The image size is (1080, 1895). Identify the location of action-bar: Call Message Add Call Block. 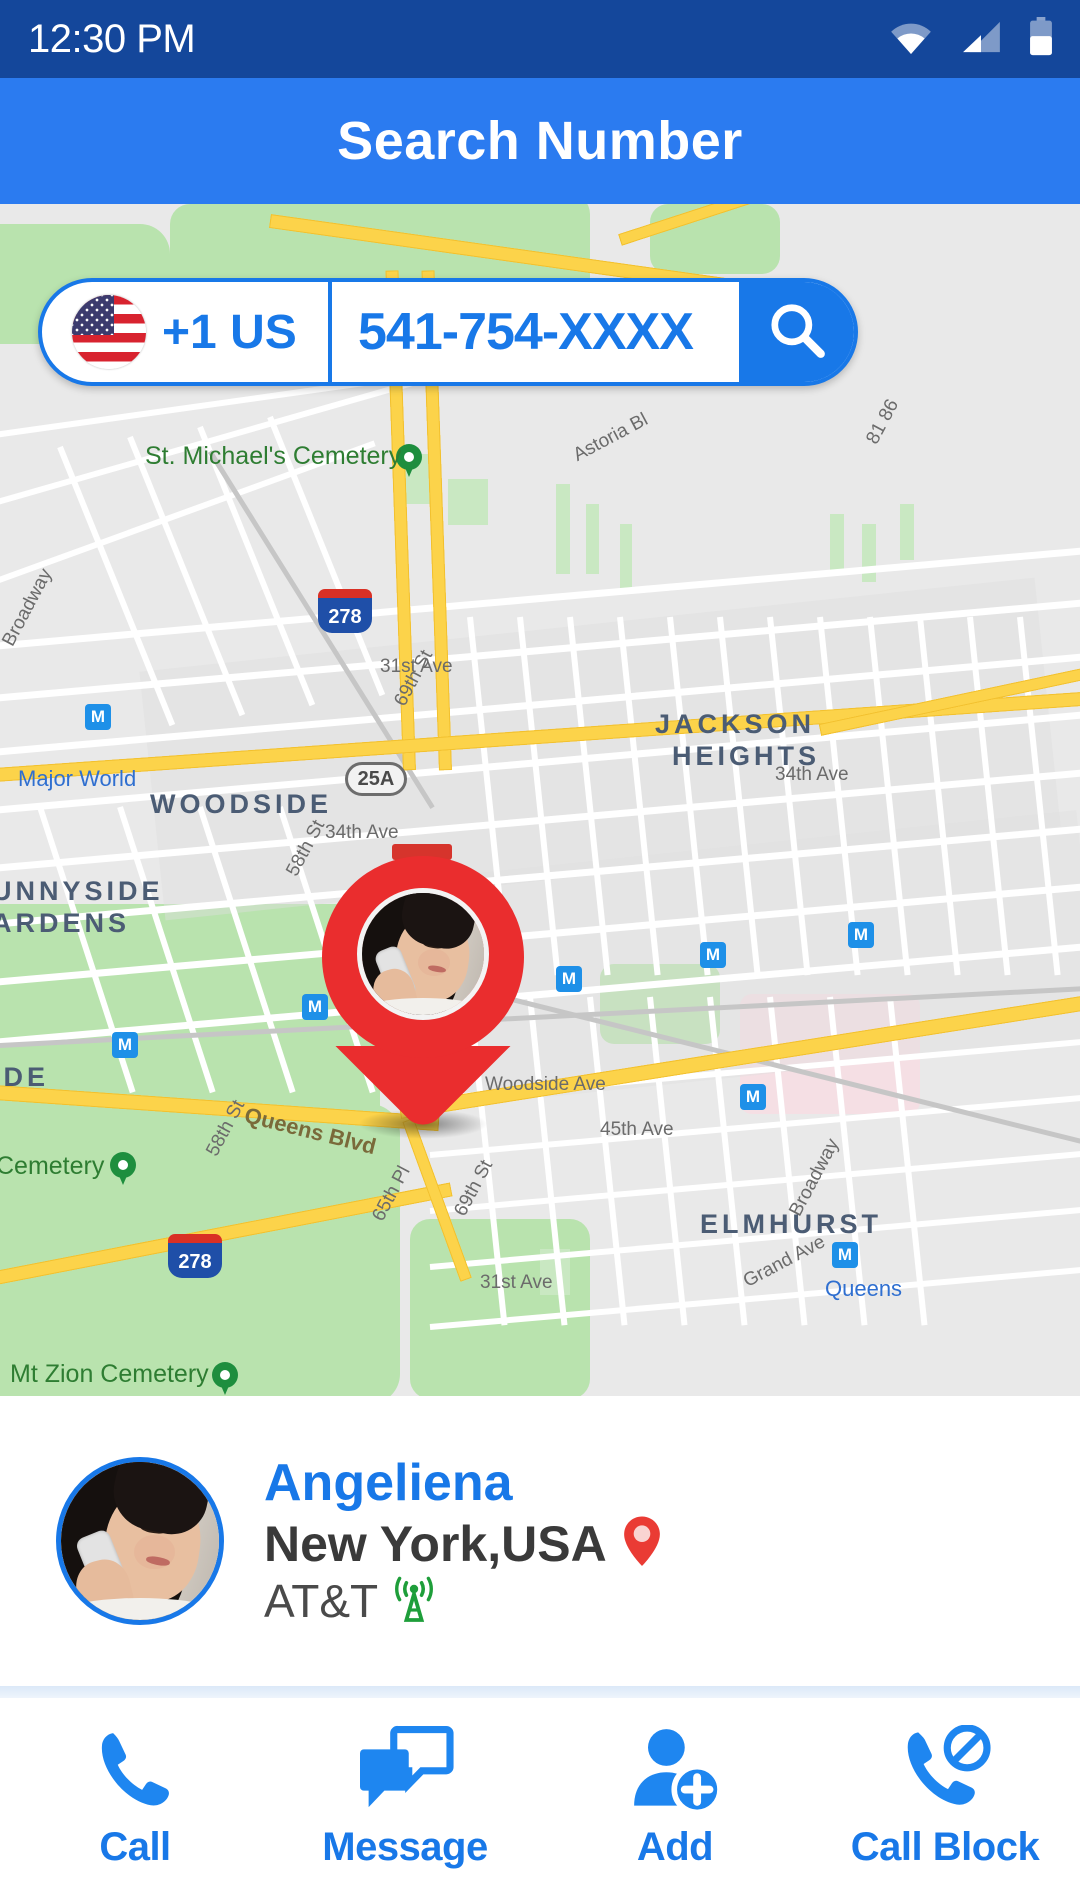
(540, 1796).